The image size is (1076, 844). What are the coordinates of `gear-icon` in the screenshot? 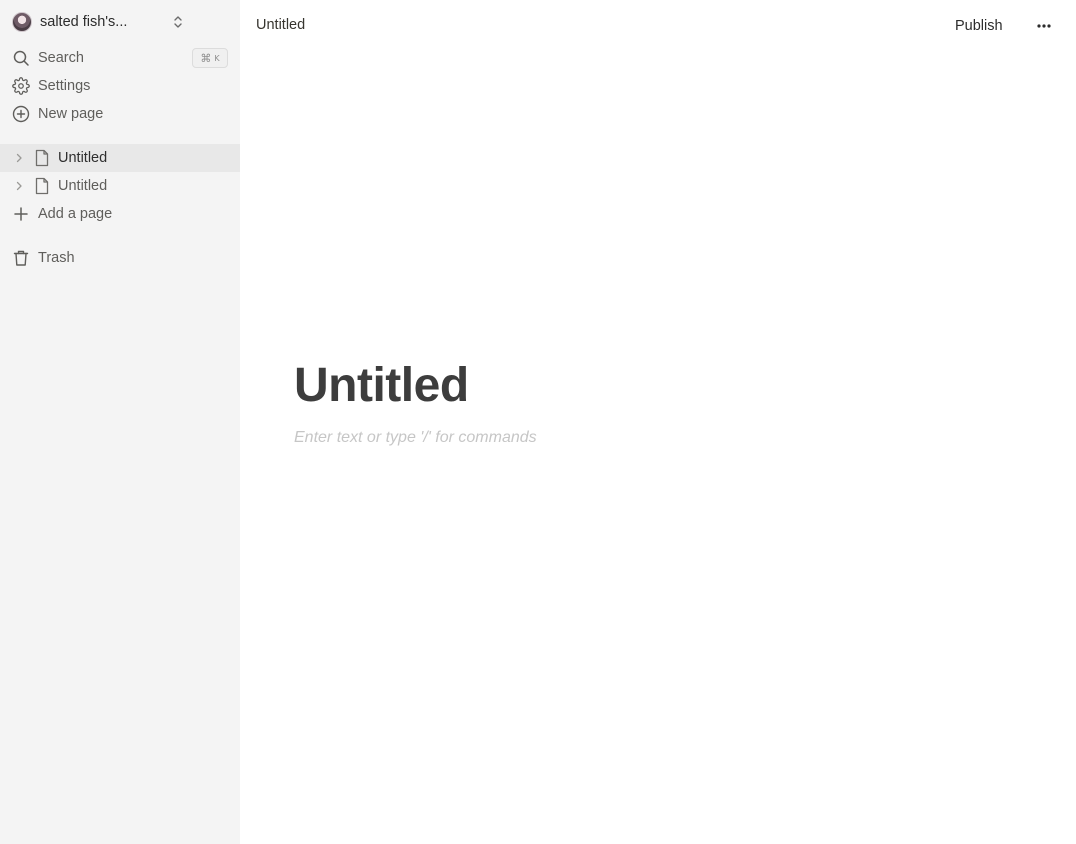 It's located at (21, 86).